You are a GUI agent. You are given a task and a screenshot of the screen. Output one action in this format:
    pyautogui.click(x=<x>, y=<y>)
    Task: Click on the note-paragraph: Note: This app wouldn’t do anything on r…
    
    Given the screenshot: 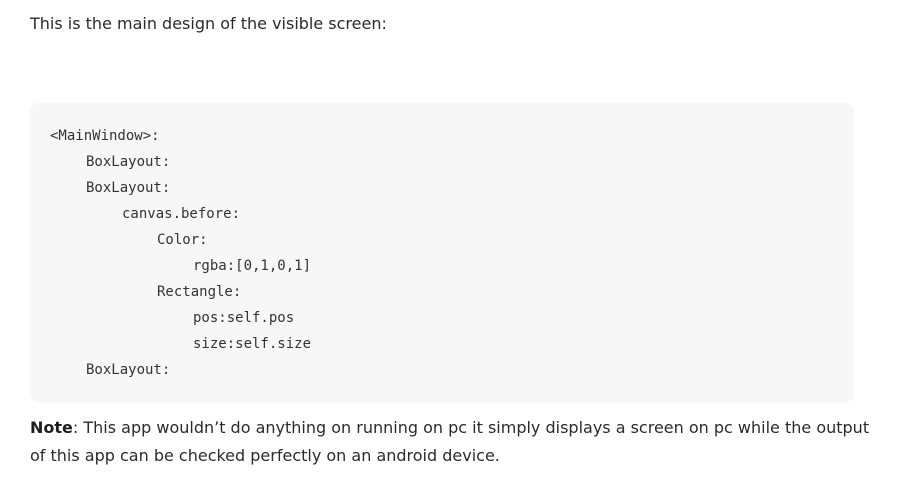 What is the action you would take?
    pyautogui.click(x=450, y=442)
    